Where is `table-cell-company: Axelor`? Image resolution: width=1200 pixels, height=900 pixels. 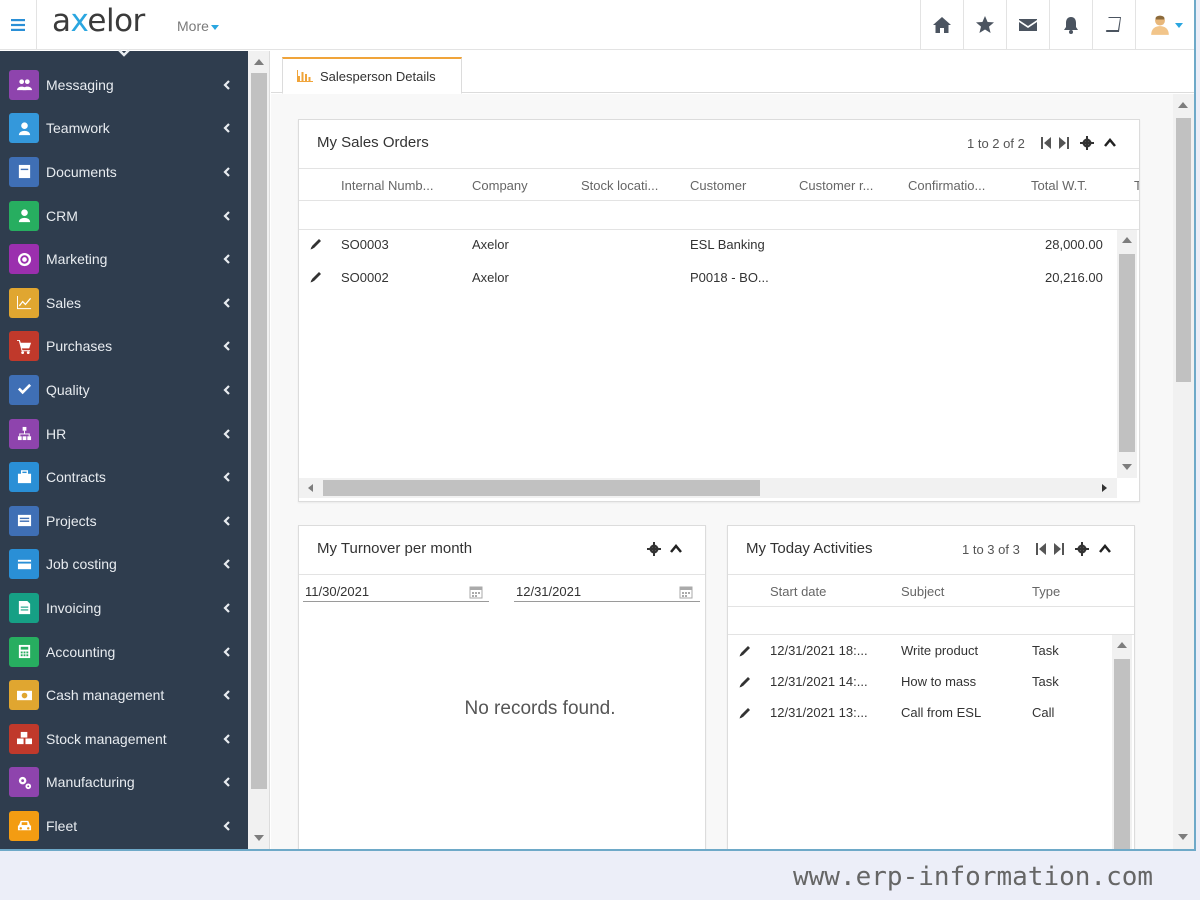 table-cell-company: Axelor is located at coordinates (490, 244).